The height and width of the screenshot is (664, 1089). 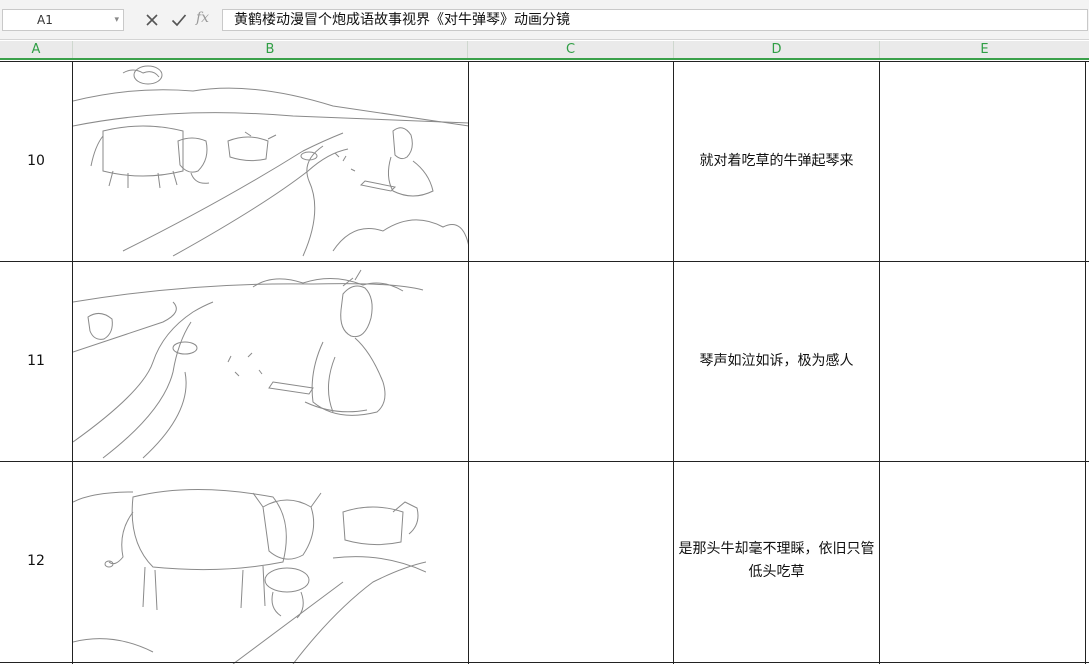 I want to click on storyboard-cow-grazing-sketch-icon, so click(x=249, y=576).